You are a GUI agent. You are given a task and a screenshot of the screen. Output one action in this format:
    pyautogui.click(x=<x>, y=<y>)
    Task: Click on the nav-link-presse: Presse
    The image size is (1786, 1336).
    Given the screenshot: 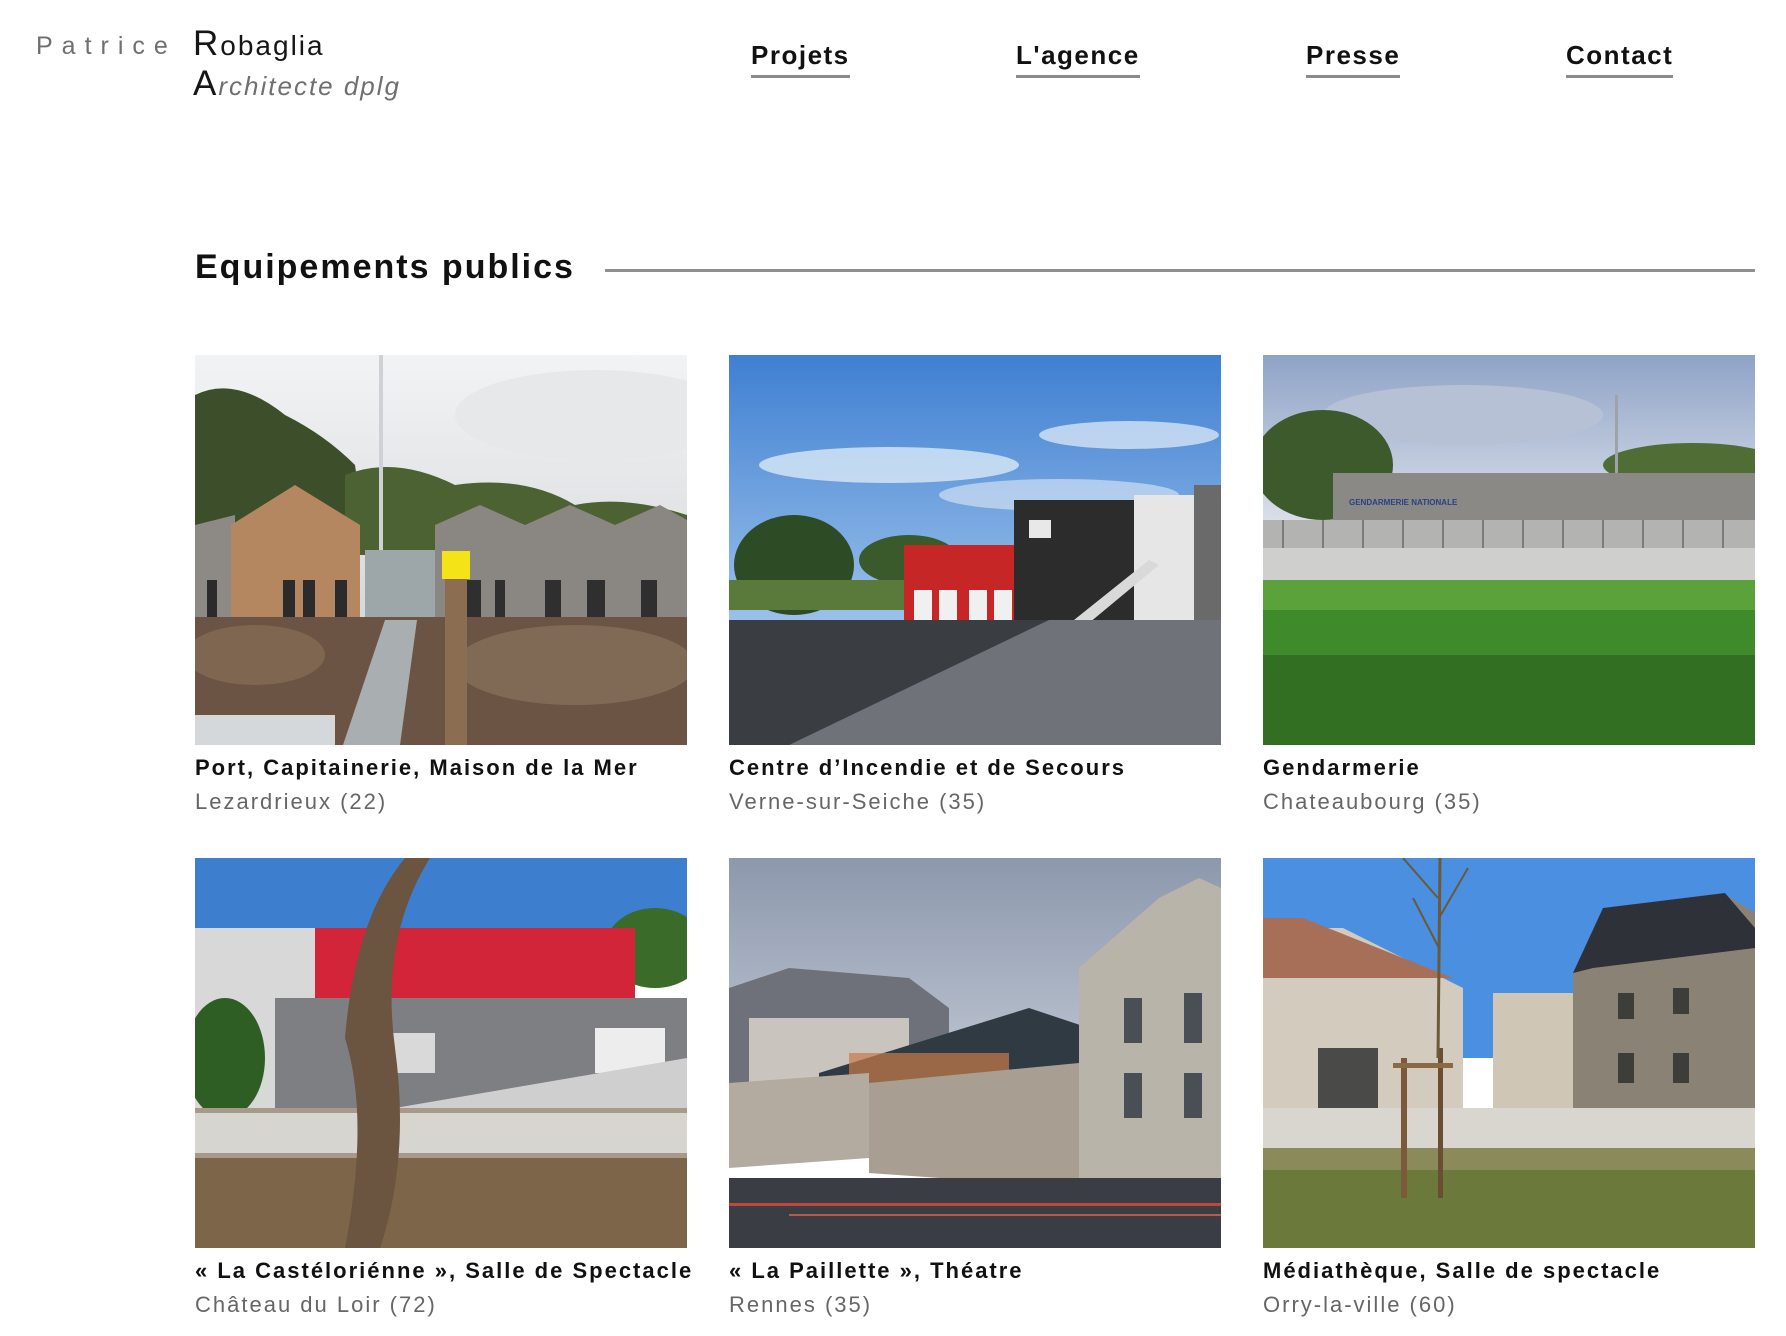 What is the action you would take?
    pyautogui.click(x=1353, y=59)
    